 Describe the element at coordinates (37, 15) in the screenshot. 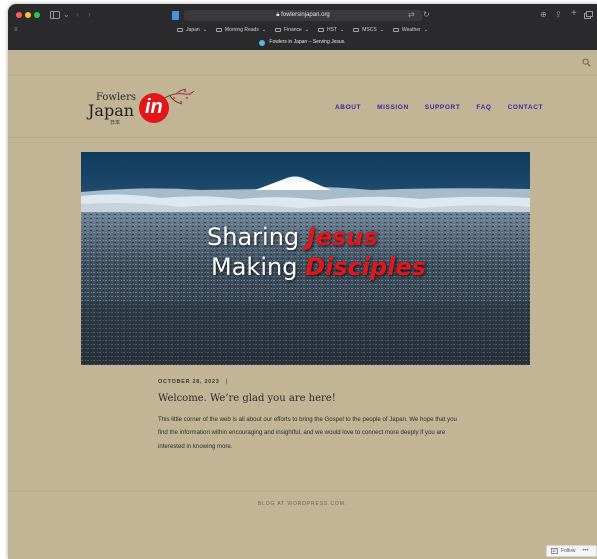

I see `zoom-window-button` at that location.